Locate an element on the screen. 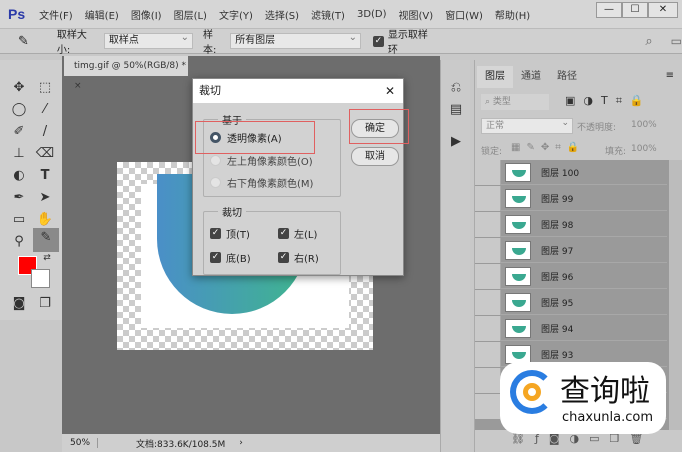 The height and width of the screenshot is (452, 682). checkbox-left: ✓ 左(L) is located at coordinates (297, 233).